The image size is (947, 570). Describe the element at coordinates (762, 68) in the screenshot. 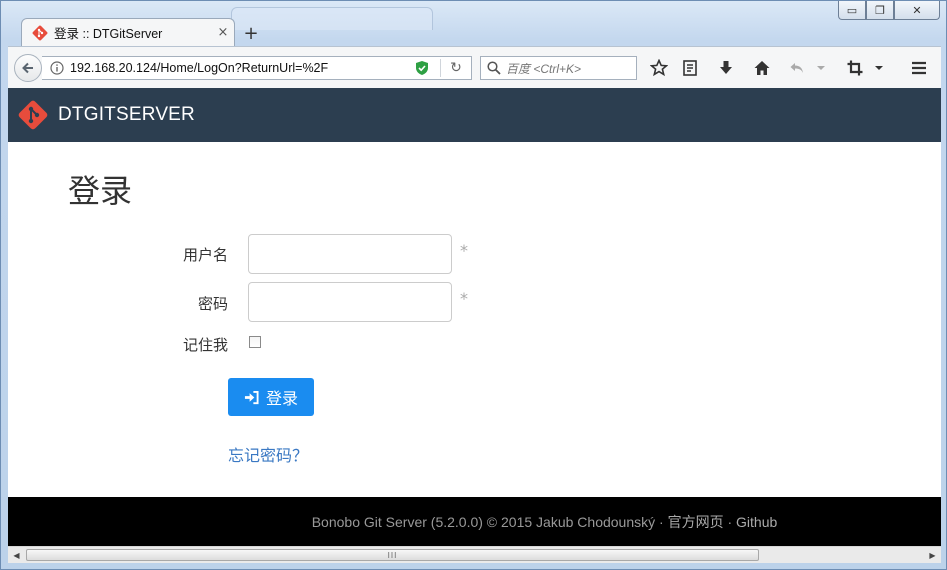

I see `home-icon` at that location.